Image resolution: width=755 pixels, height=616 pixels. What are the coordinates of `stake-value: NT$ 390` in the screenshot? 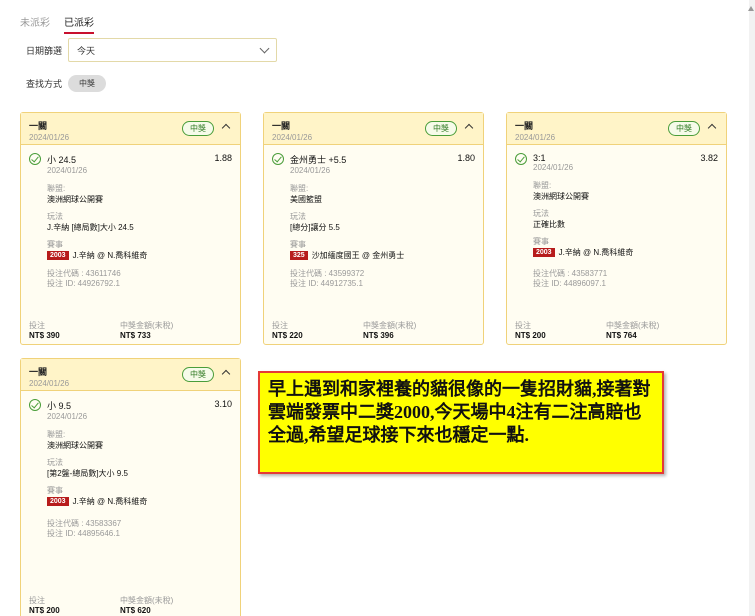 It's located at (44, 335).